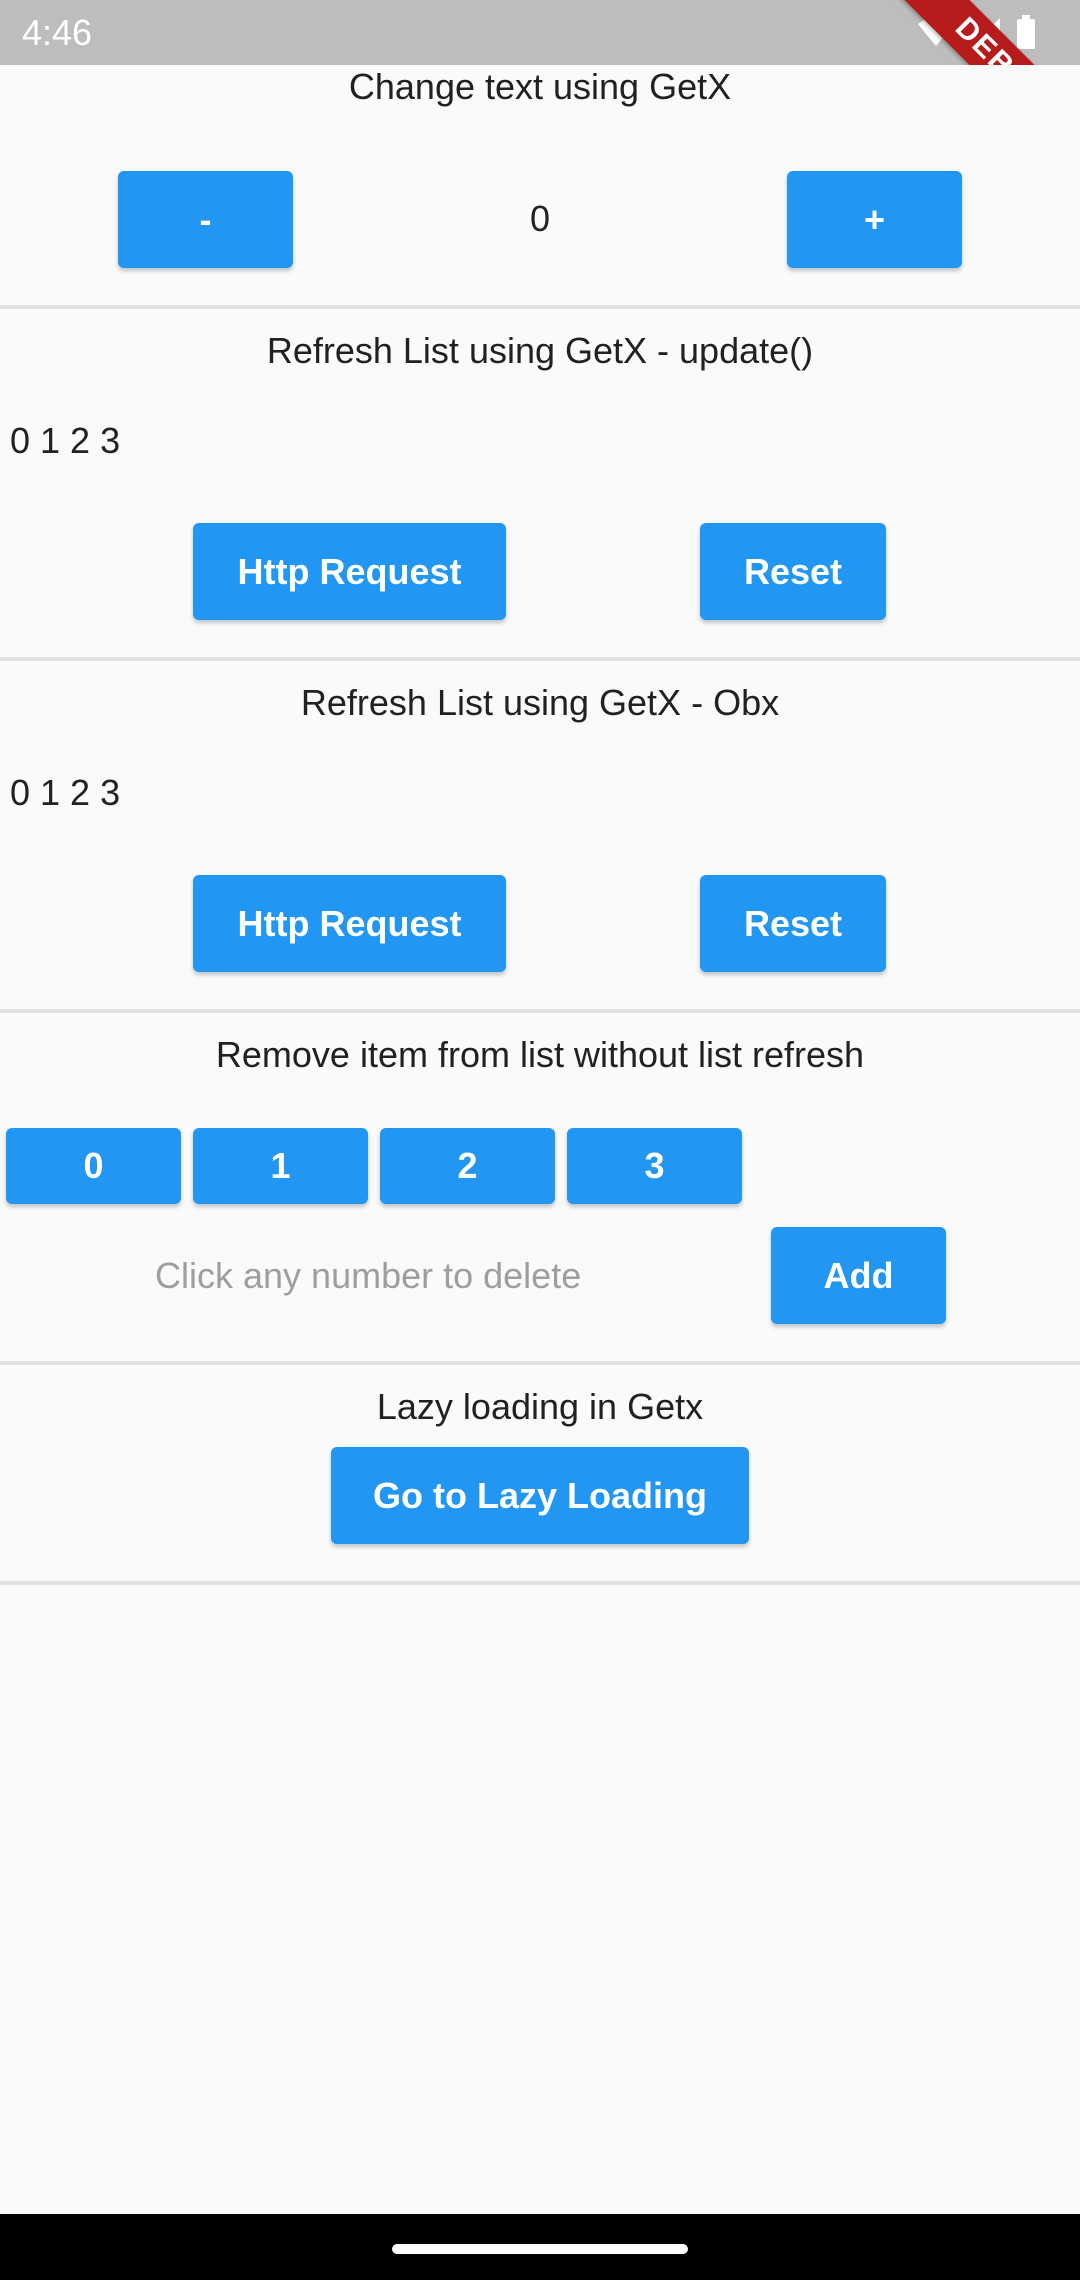  What do you see at coordinates (540, 32) in the screenshot?
I see `status-bar: 4:46 DEBUG` at bounding box center [540, 32].